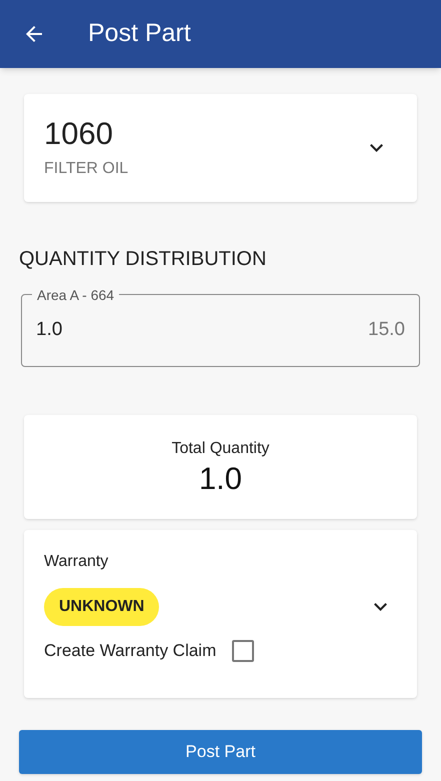  Describe the element at coordinates (220, 752) in the screenshot. I see `post-part-button: Post Part` at that location.